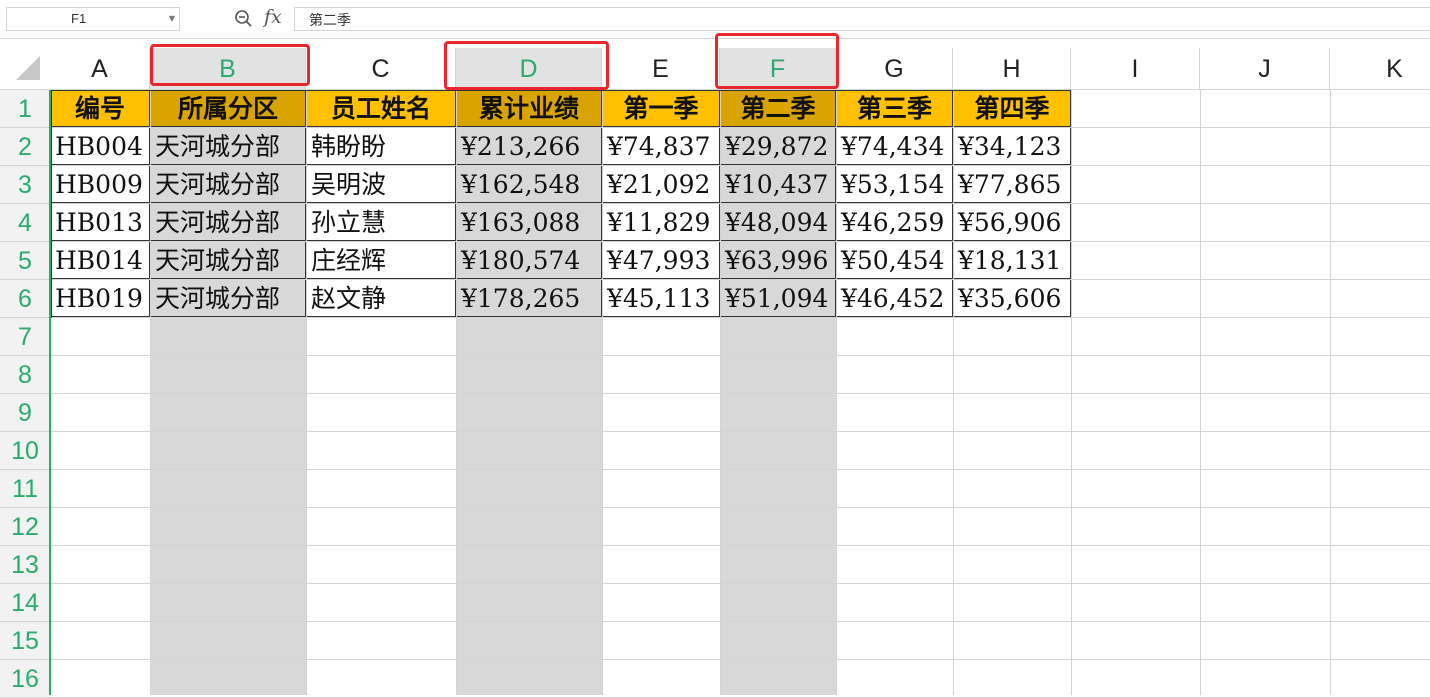 This screenshot has width=1430, height=698. Describe the element at coordinates (778, 146) in the screenshot. I see `table-cell: ¥29,872` at that location.